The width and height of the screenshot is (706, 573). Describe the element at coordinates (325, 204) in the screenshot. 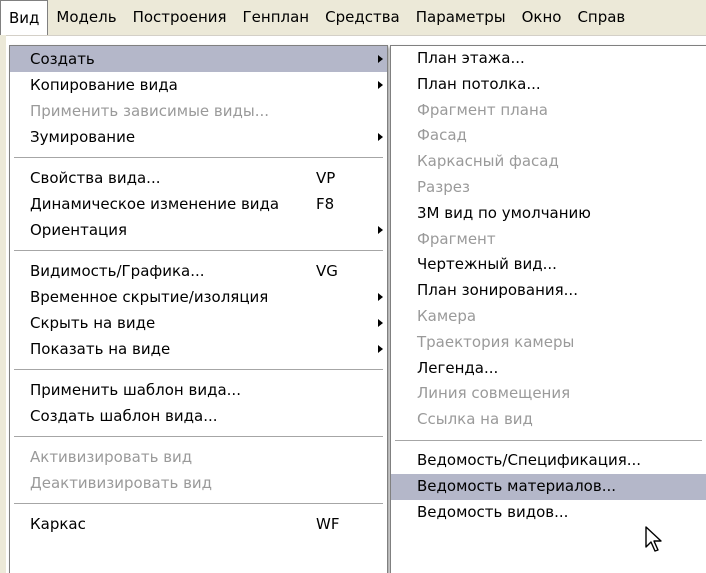

I see `menu-item-shortcut: F8` at that location.